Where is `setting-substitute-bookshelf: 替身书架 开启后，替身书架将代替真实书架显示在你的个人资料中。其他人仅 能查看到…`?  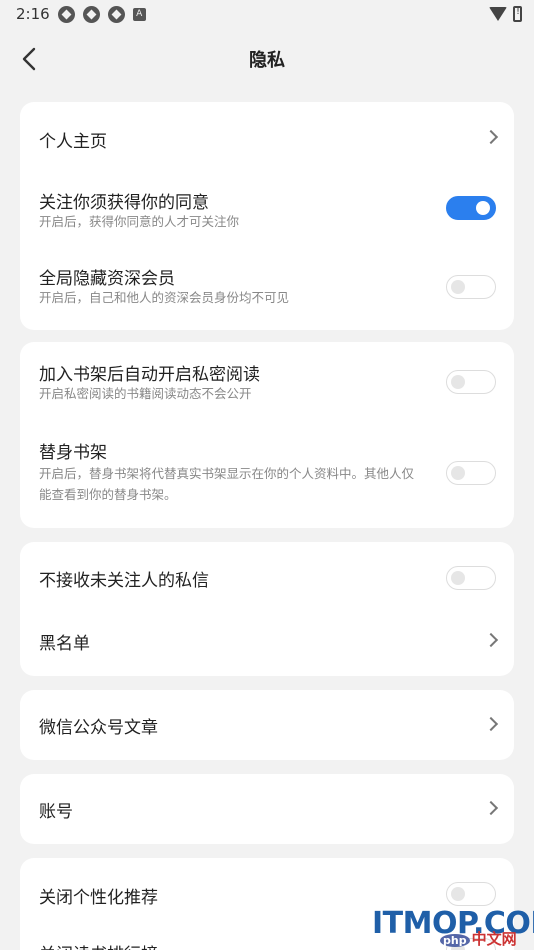
setting-substitute-bookshelf: 替身书架 开启后，替身书架将代替真实书架显示在你的个人资料中。其他人仅 能查看到… is located at coordinates (267, 475).